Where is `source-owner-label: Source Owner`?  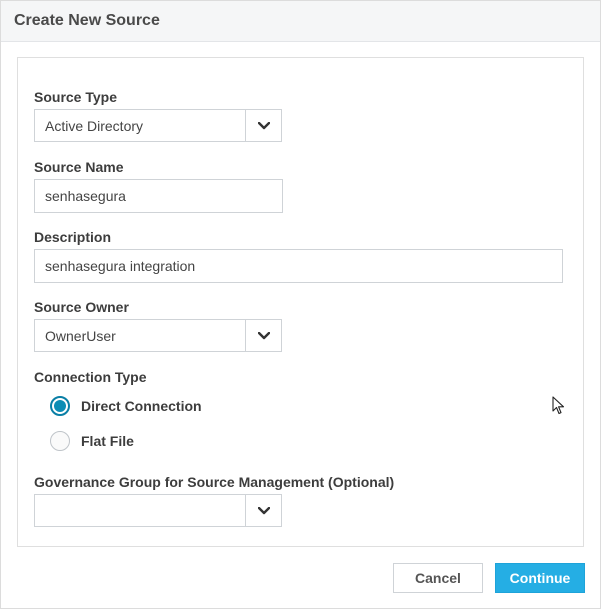 source-owner-label: Source Owner is located at coordinates (81, 307).